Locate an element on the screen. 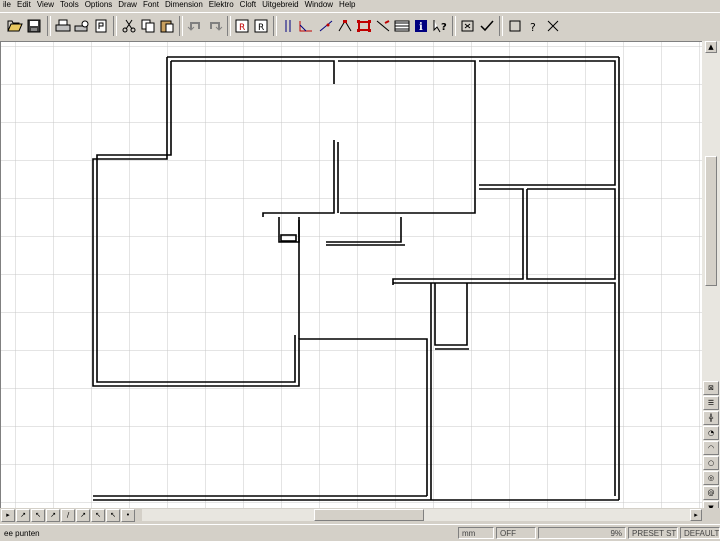 The image size is (720, 541). snap-grid-icon: R is located at coordinates (242, 26).